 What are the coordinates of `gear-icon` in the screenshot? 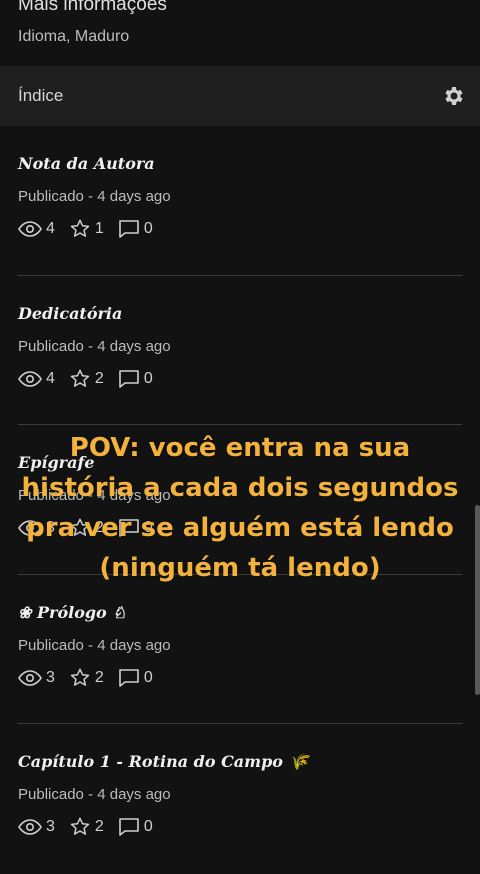 It's located at (453, 96).